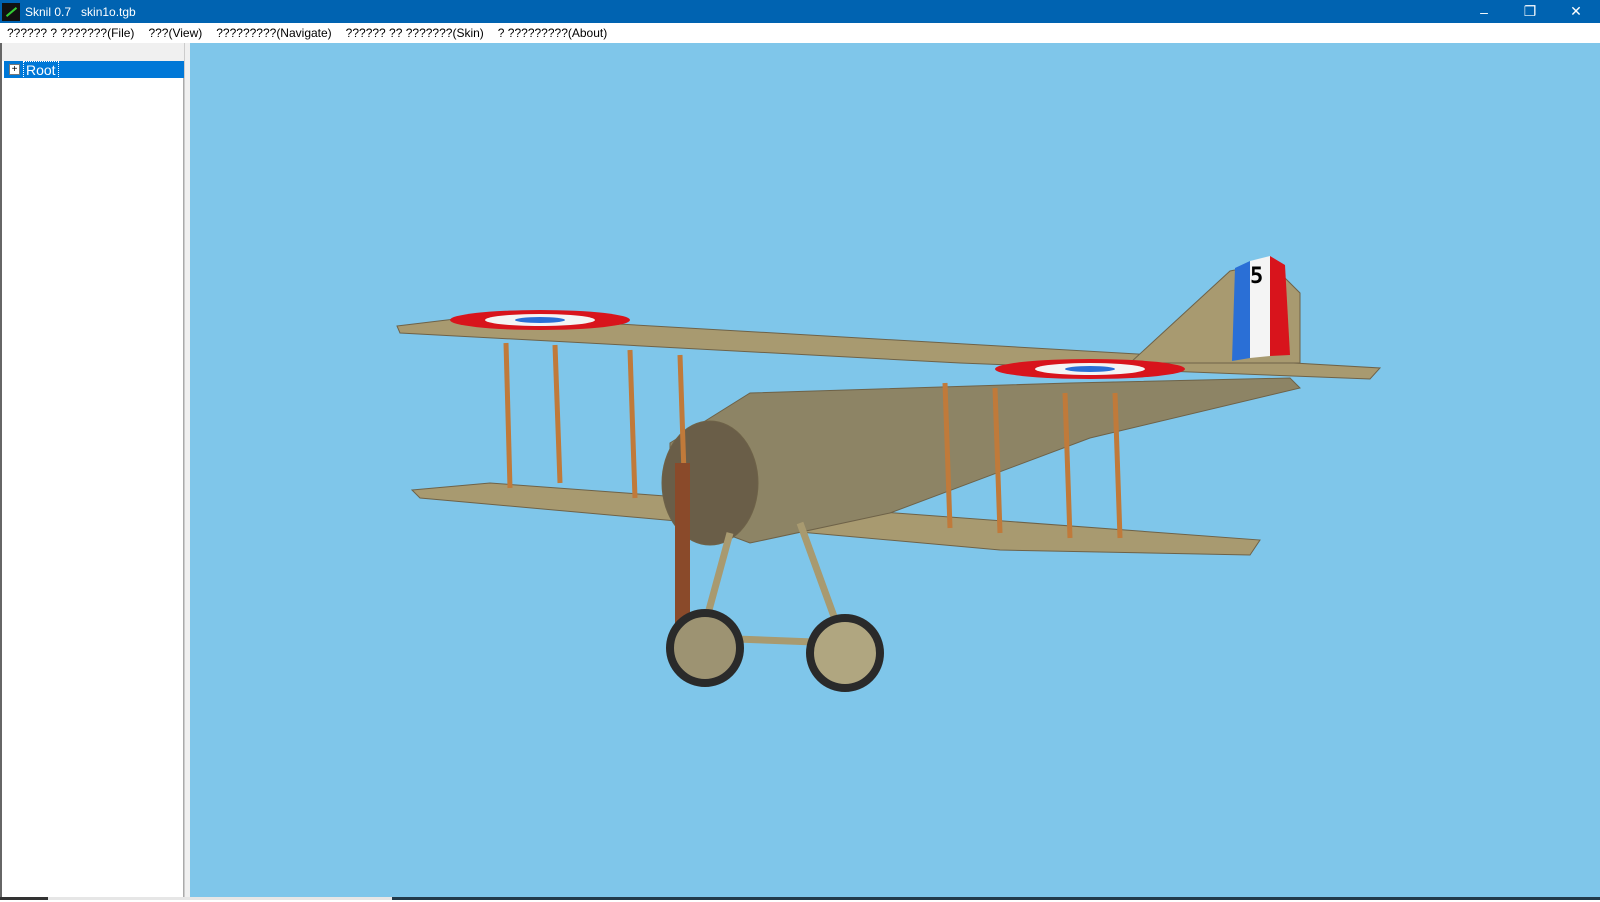 Image resolution: width=1600 pixels, height=902 pixels. What do you see at coordinates (845, 653) in the screenshot?
I see `wheel-right` at bounding box center [845, 653].